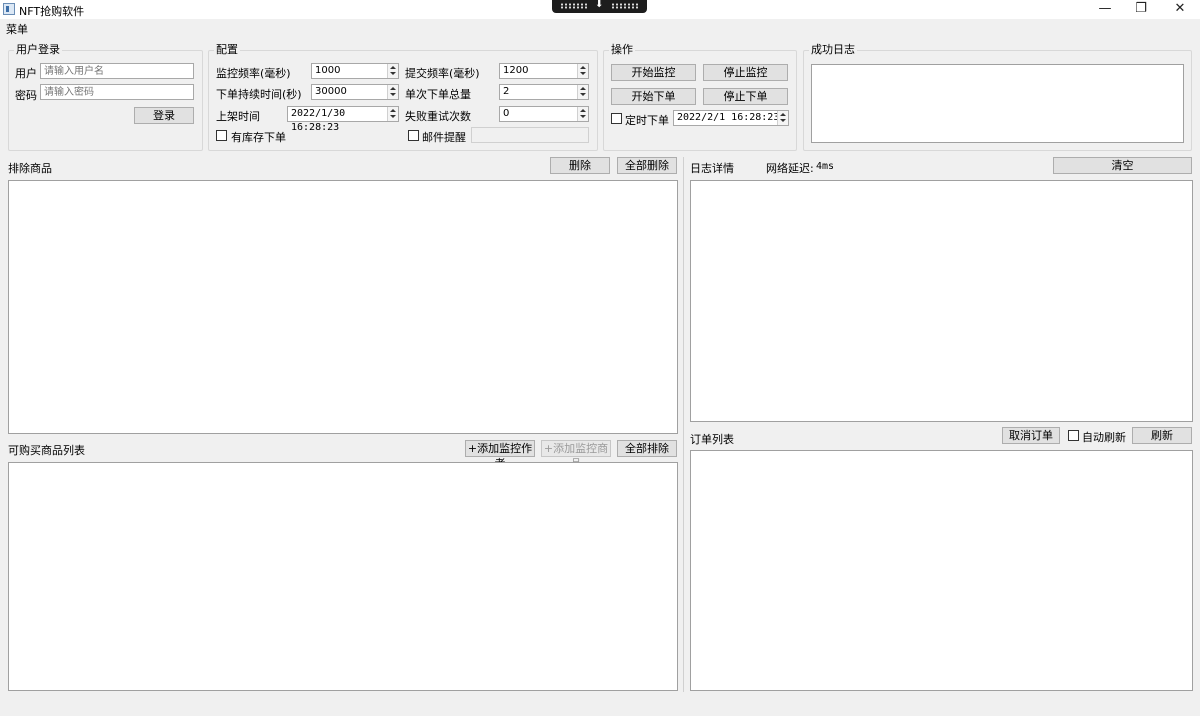 This screenshot has width=1200, height=716. Describe the element at coordinates (1105, 9) in the screenshot. I see `minimize-button: —` at that location.